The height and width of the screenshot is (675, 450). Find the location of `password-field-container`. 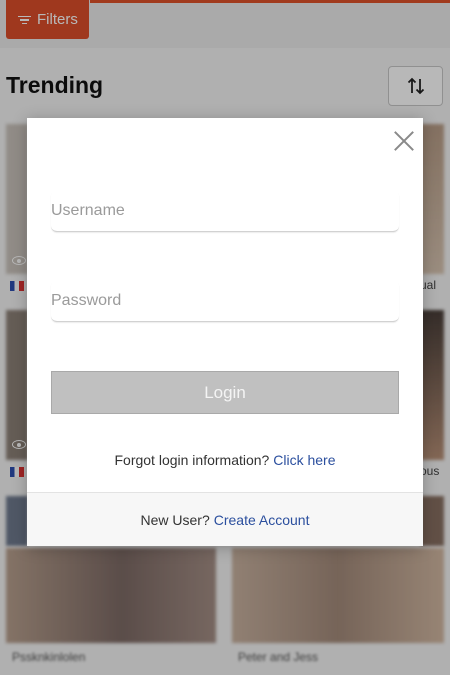

password-field-container is located at coordinates (225, 301).